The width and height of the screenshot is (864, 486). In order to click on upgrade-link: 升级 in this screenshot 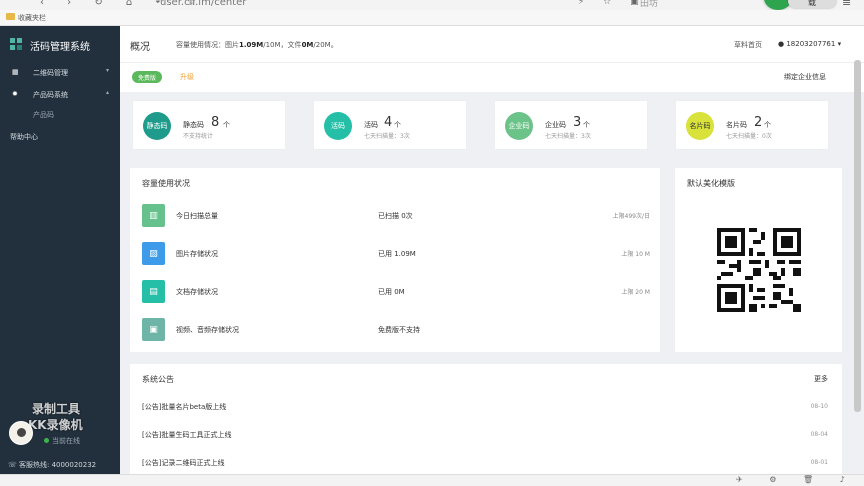, I will do `click(187, 77)`.